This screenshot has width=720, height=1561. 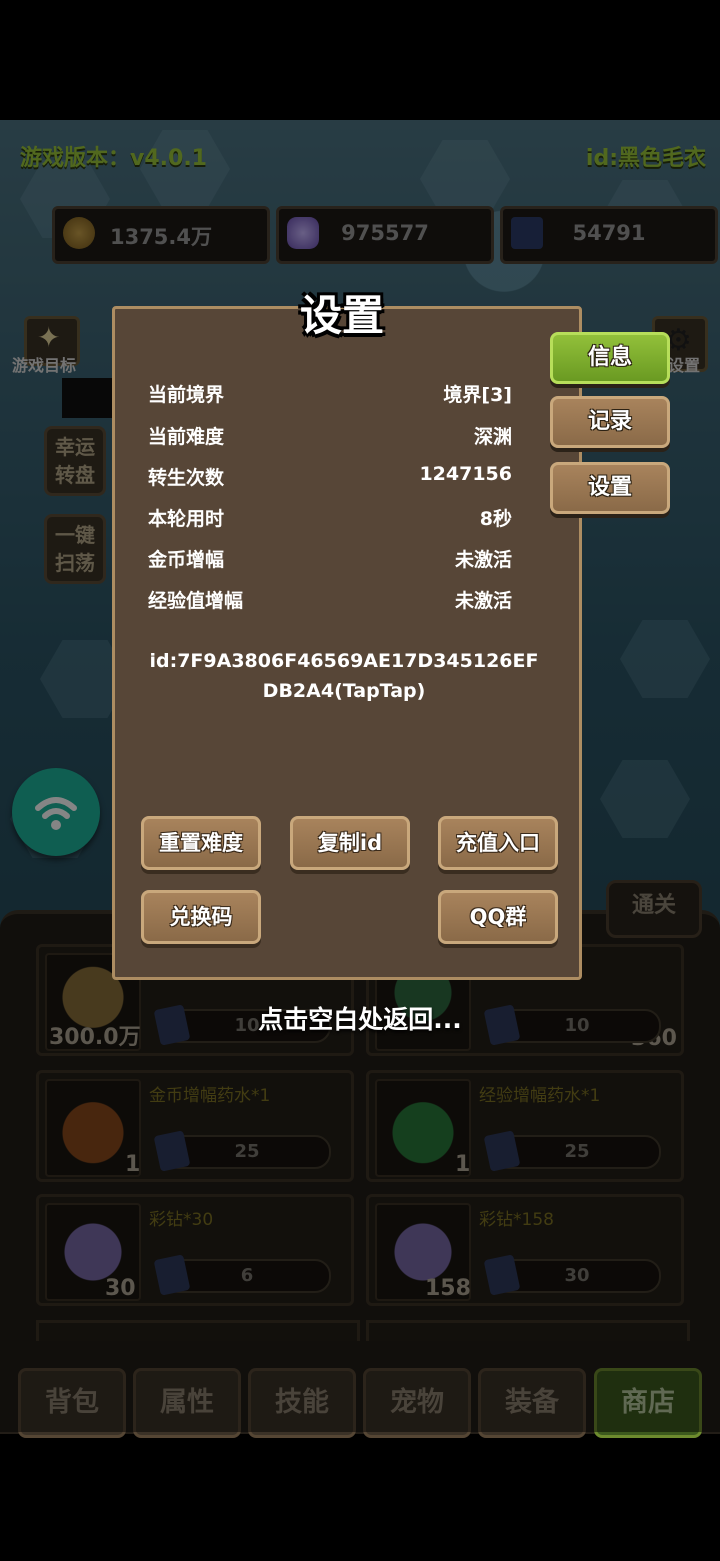 What do you see at coordinates (610, 488) in the screenshot?
I see `tab-settings: 设置` at bounding box center [610, 488].